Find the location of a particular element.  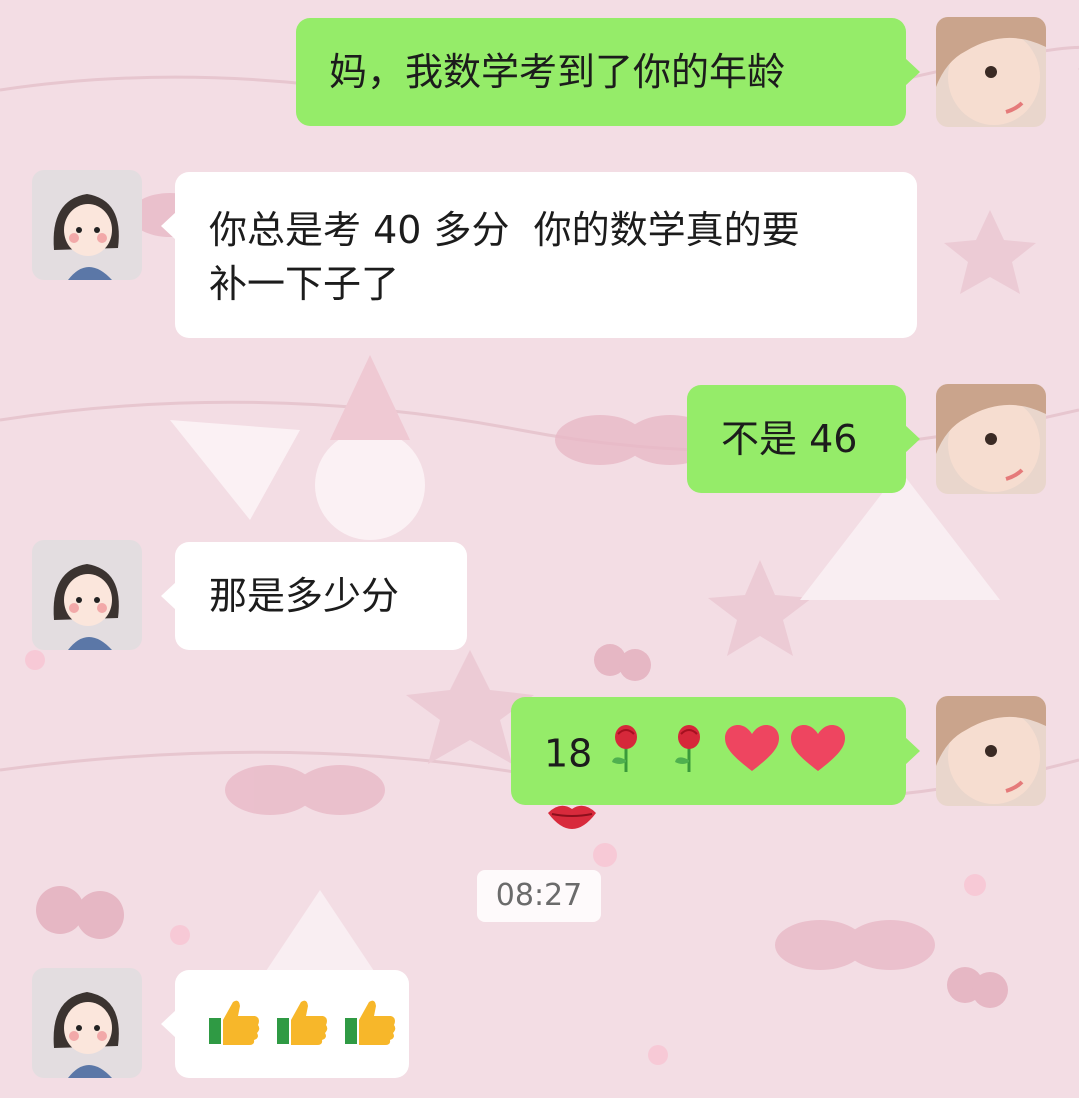

message-bubble-outgoing: 妈，我数学考到了你的年龄 is located at coordinates (608, 72).